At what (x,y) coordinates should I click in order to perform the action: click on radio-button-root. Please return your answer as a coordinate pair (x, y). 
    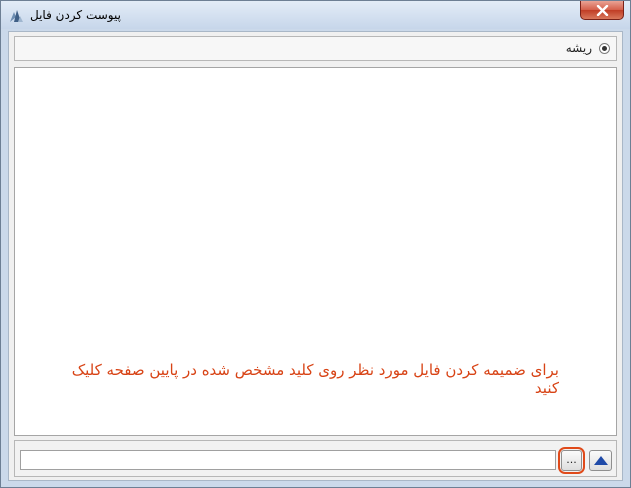
    Looking at the image, I should click on (604, 48).